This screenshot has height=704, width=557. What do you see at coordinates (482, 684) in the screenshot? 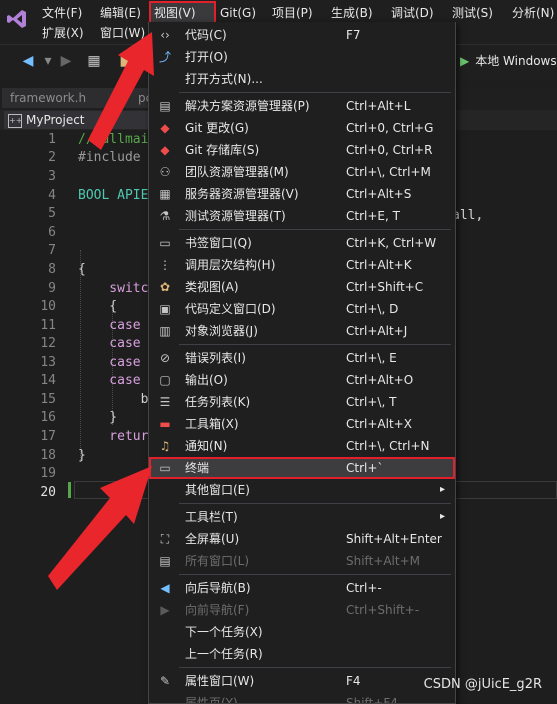
I see `watermark-text: CSDN @jUicE_g2R` at bounding box center [482, 684].